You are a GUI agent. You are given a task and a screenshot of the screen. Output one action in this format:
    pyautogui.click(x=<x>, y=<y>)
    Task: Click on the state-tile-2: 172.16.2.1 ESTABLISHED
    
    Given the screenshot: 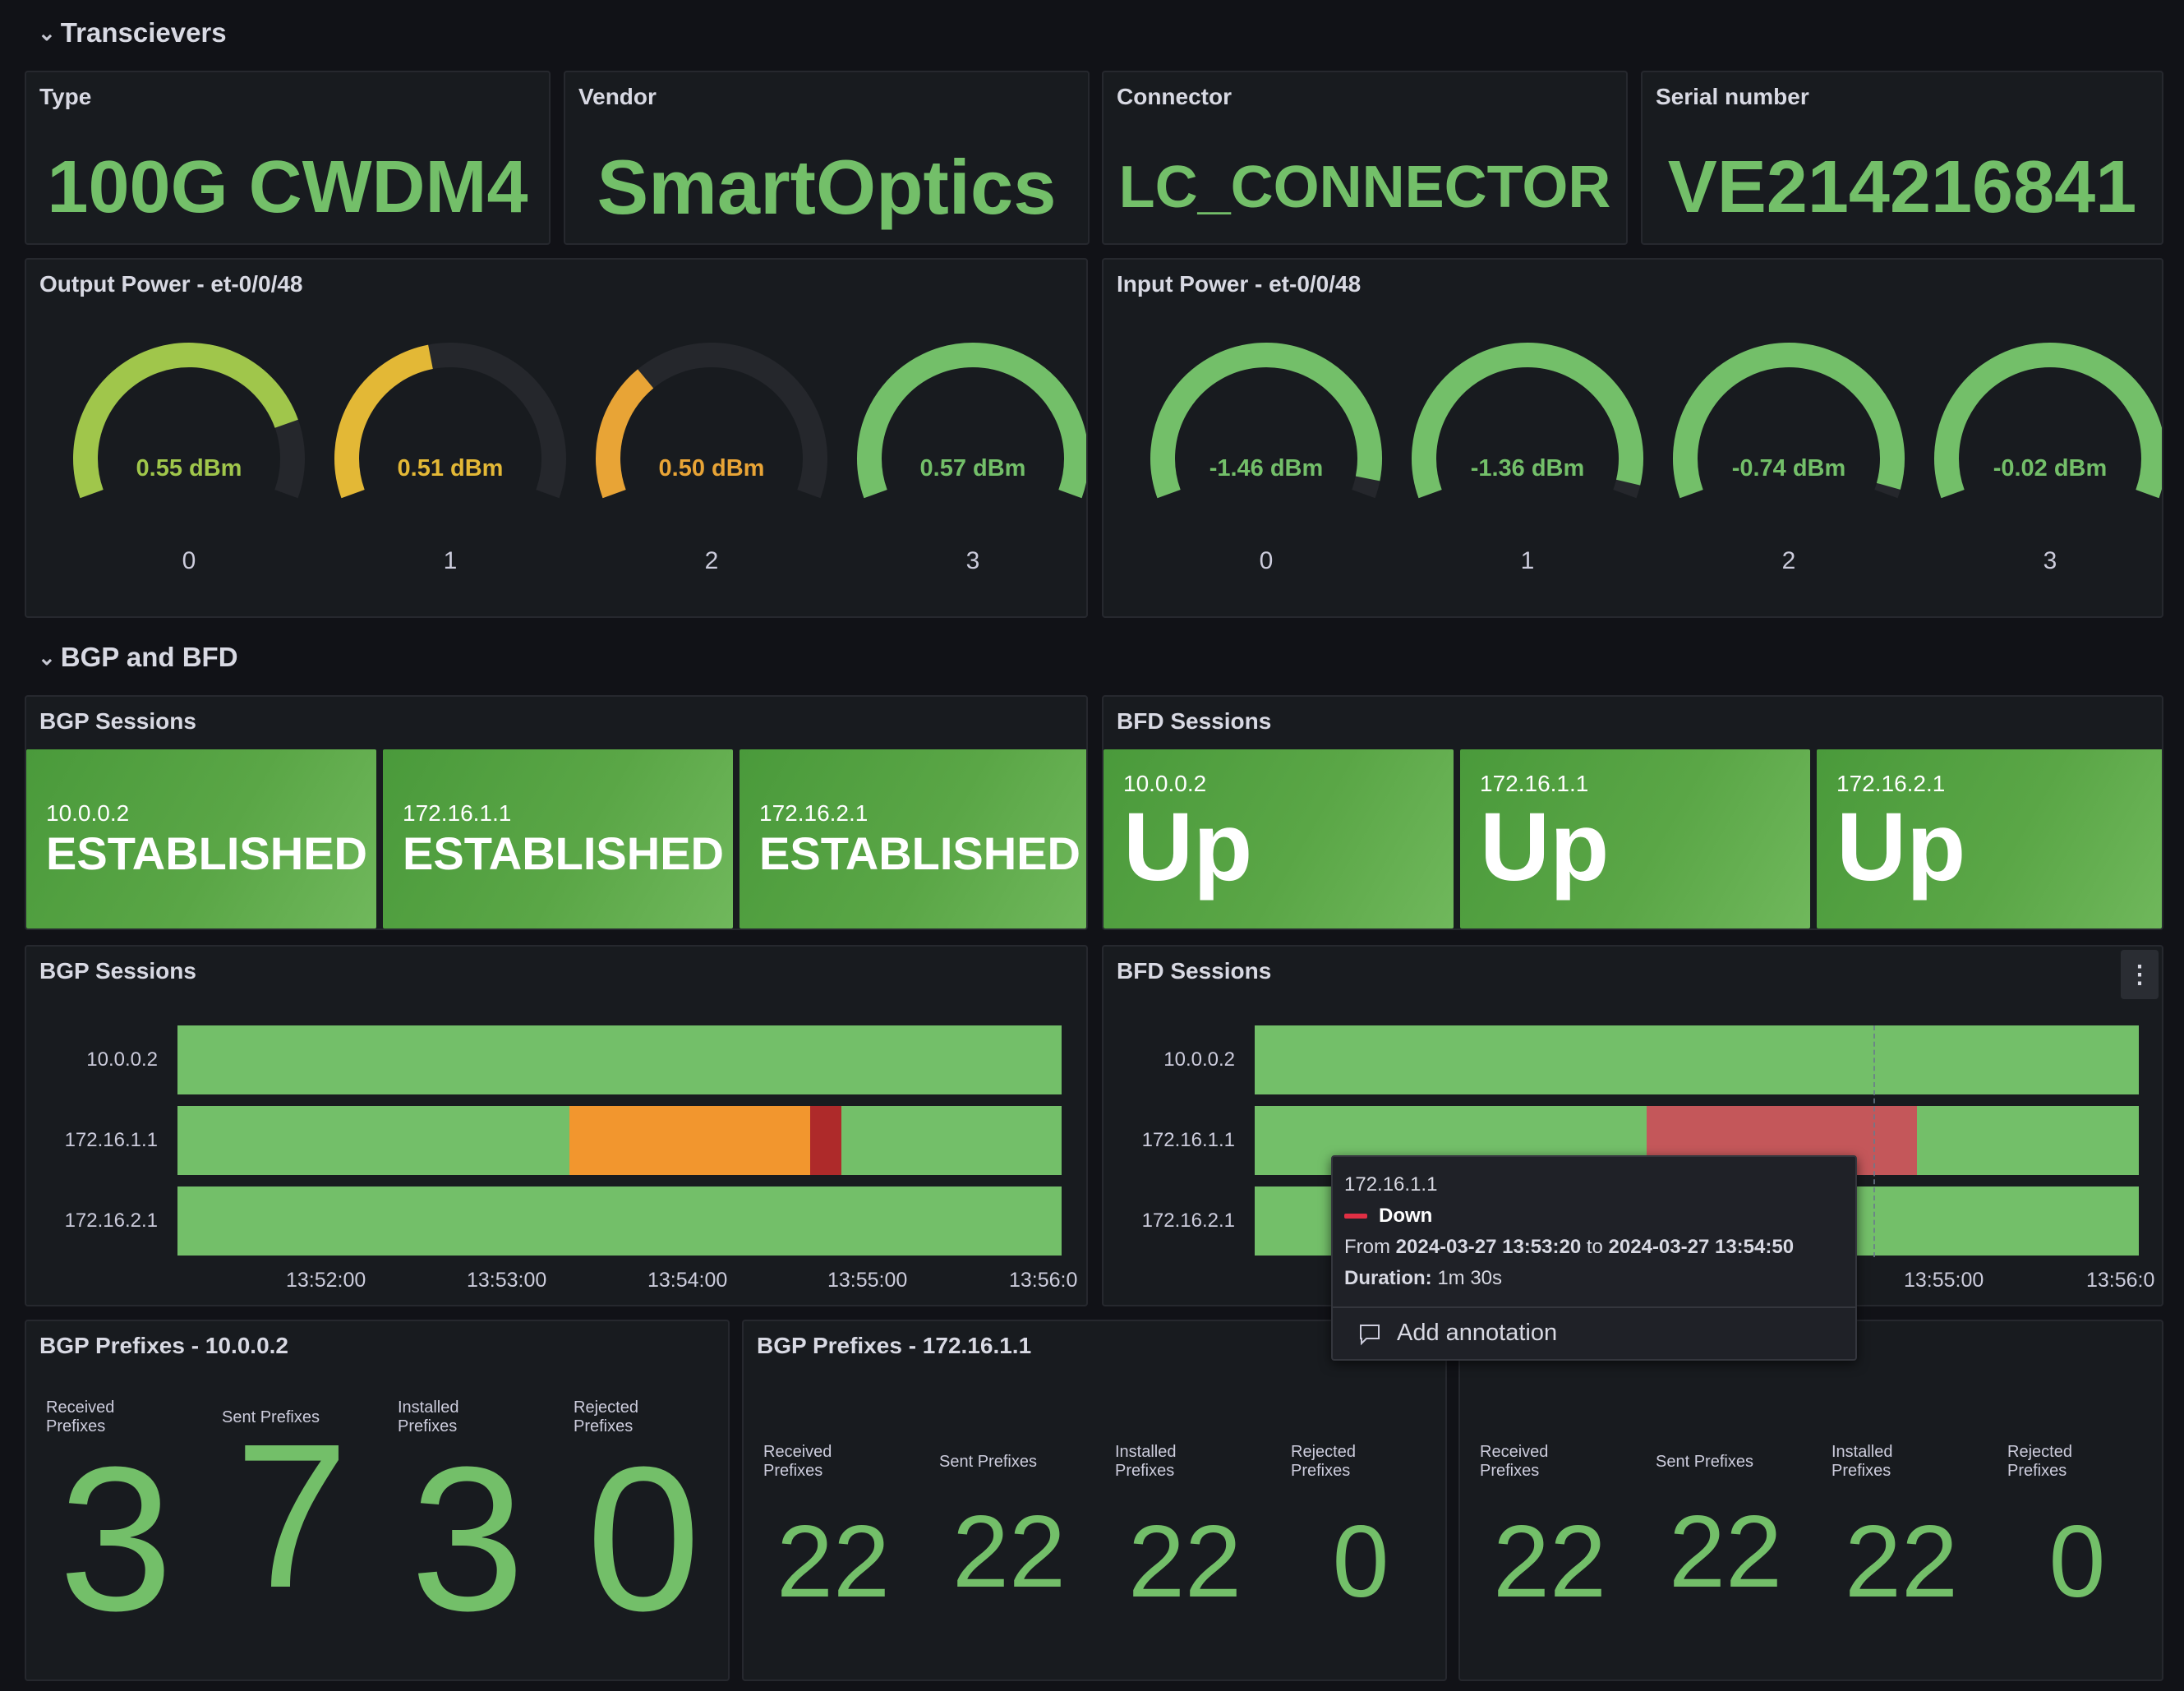 What is the action you would take?
    pyautogui.click(x=913, y=838)
    